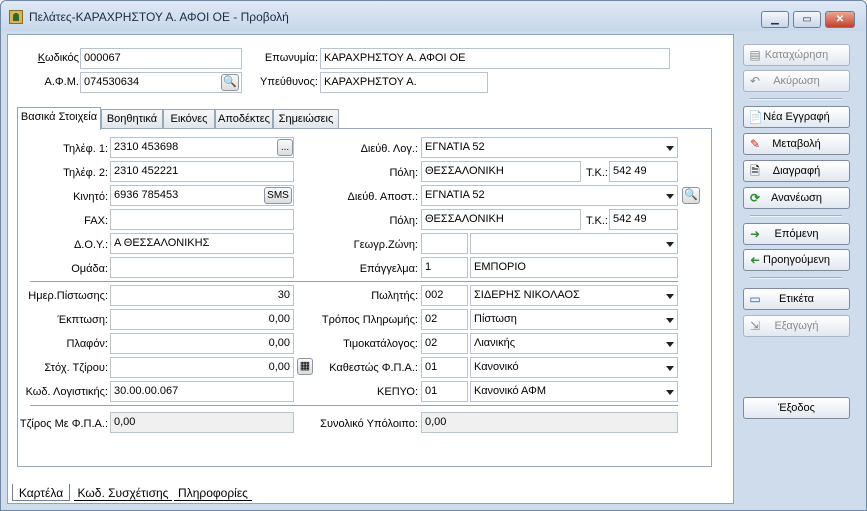 This screenshot has width=867, height=511. What do you see at coordinates (796, 260) in the screenshot?
I see `previous-button: ➜ Προηγούμενη` at bounding box center [796, 260].